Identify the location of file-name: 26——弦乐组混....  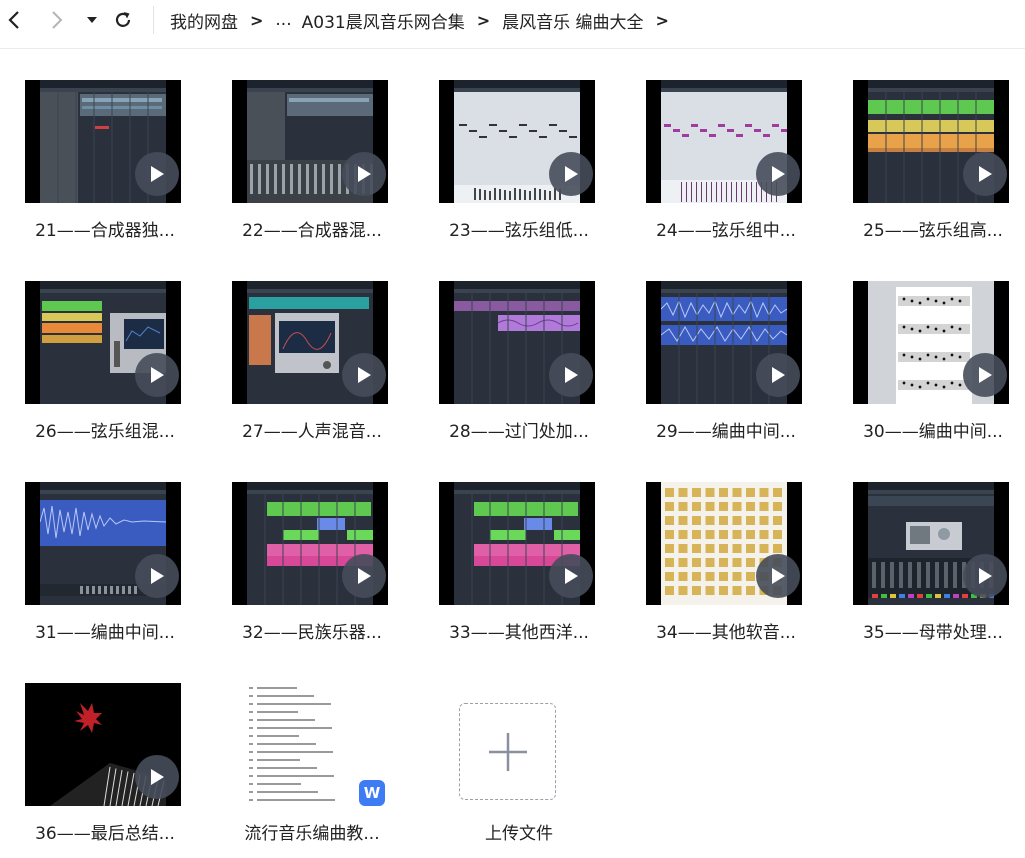
(105, 429).